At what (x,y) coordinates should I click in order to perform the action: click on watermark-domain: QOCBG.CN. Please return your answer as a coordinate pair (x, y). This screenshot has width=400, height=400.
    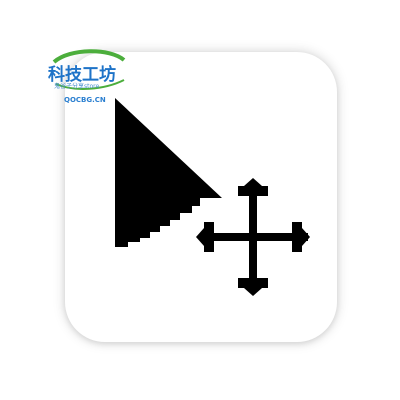
    Looking at the image, I should click on (85, 100).